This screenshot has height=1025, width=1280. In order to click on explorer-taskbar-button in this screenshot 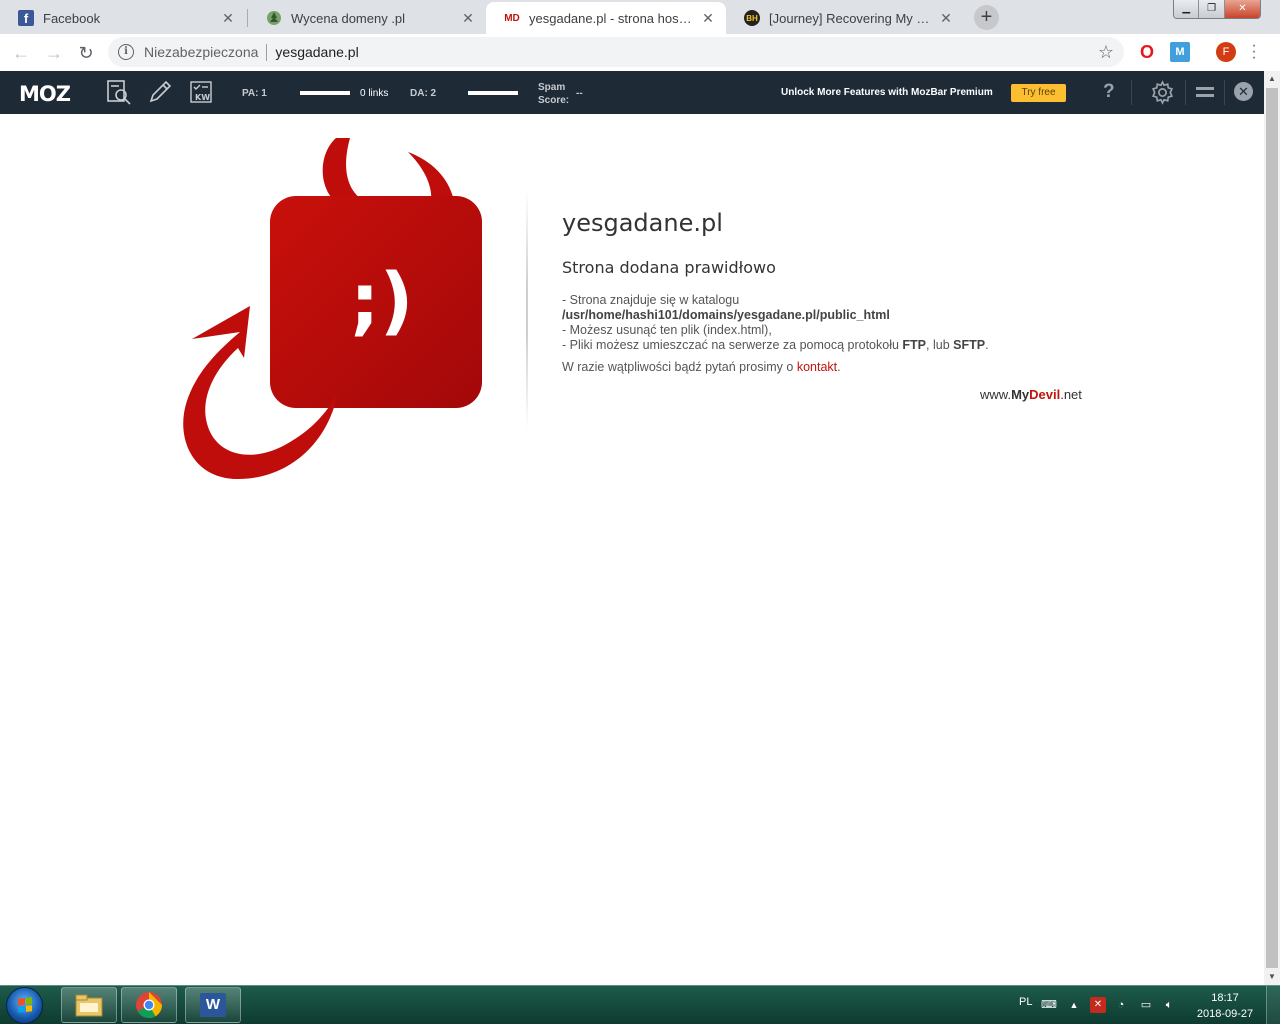, I will do `click(89, 1005)`.